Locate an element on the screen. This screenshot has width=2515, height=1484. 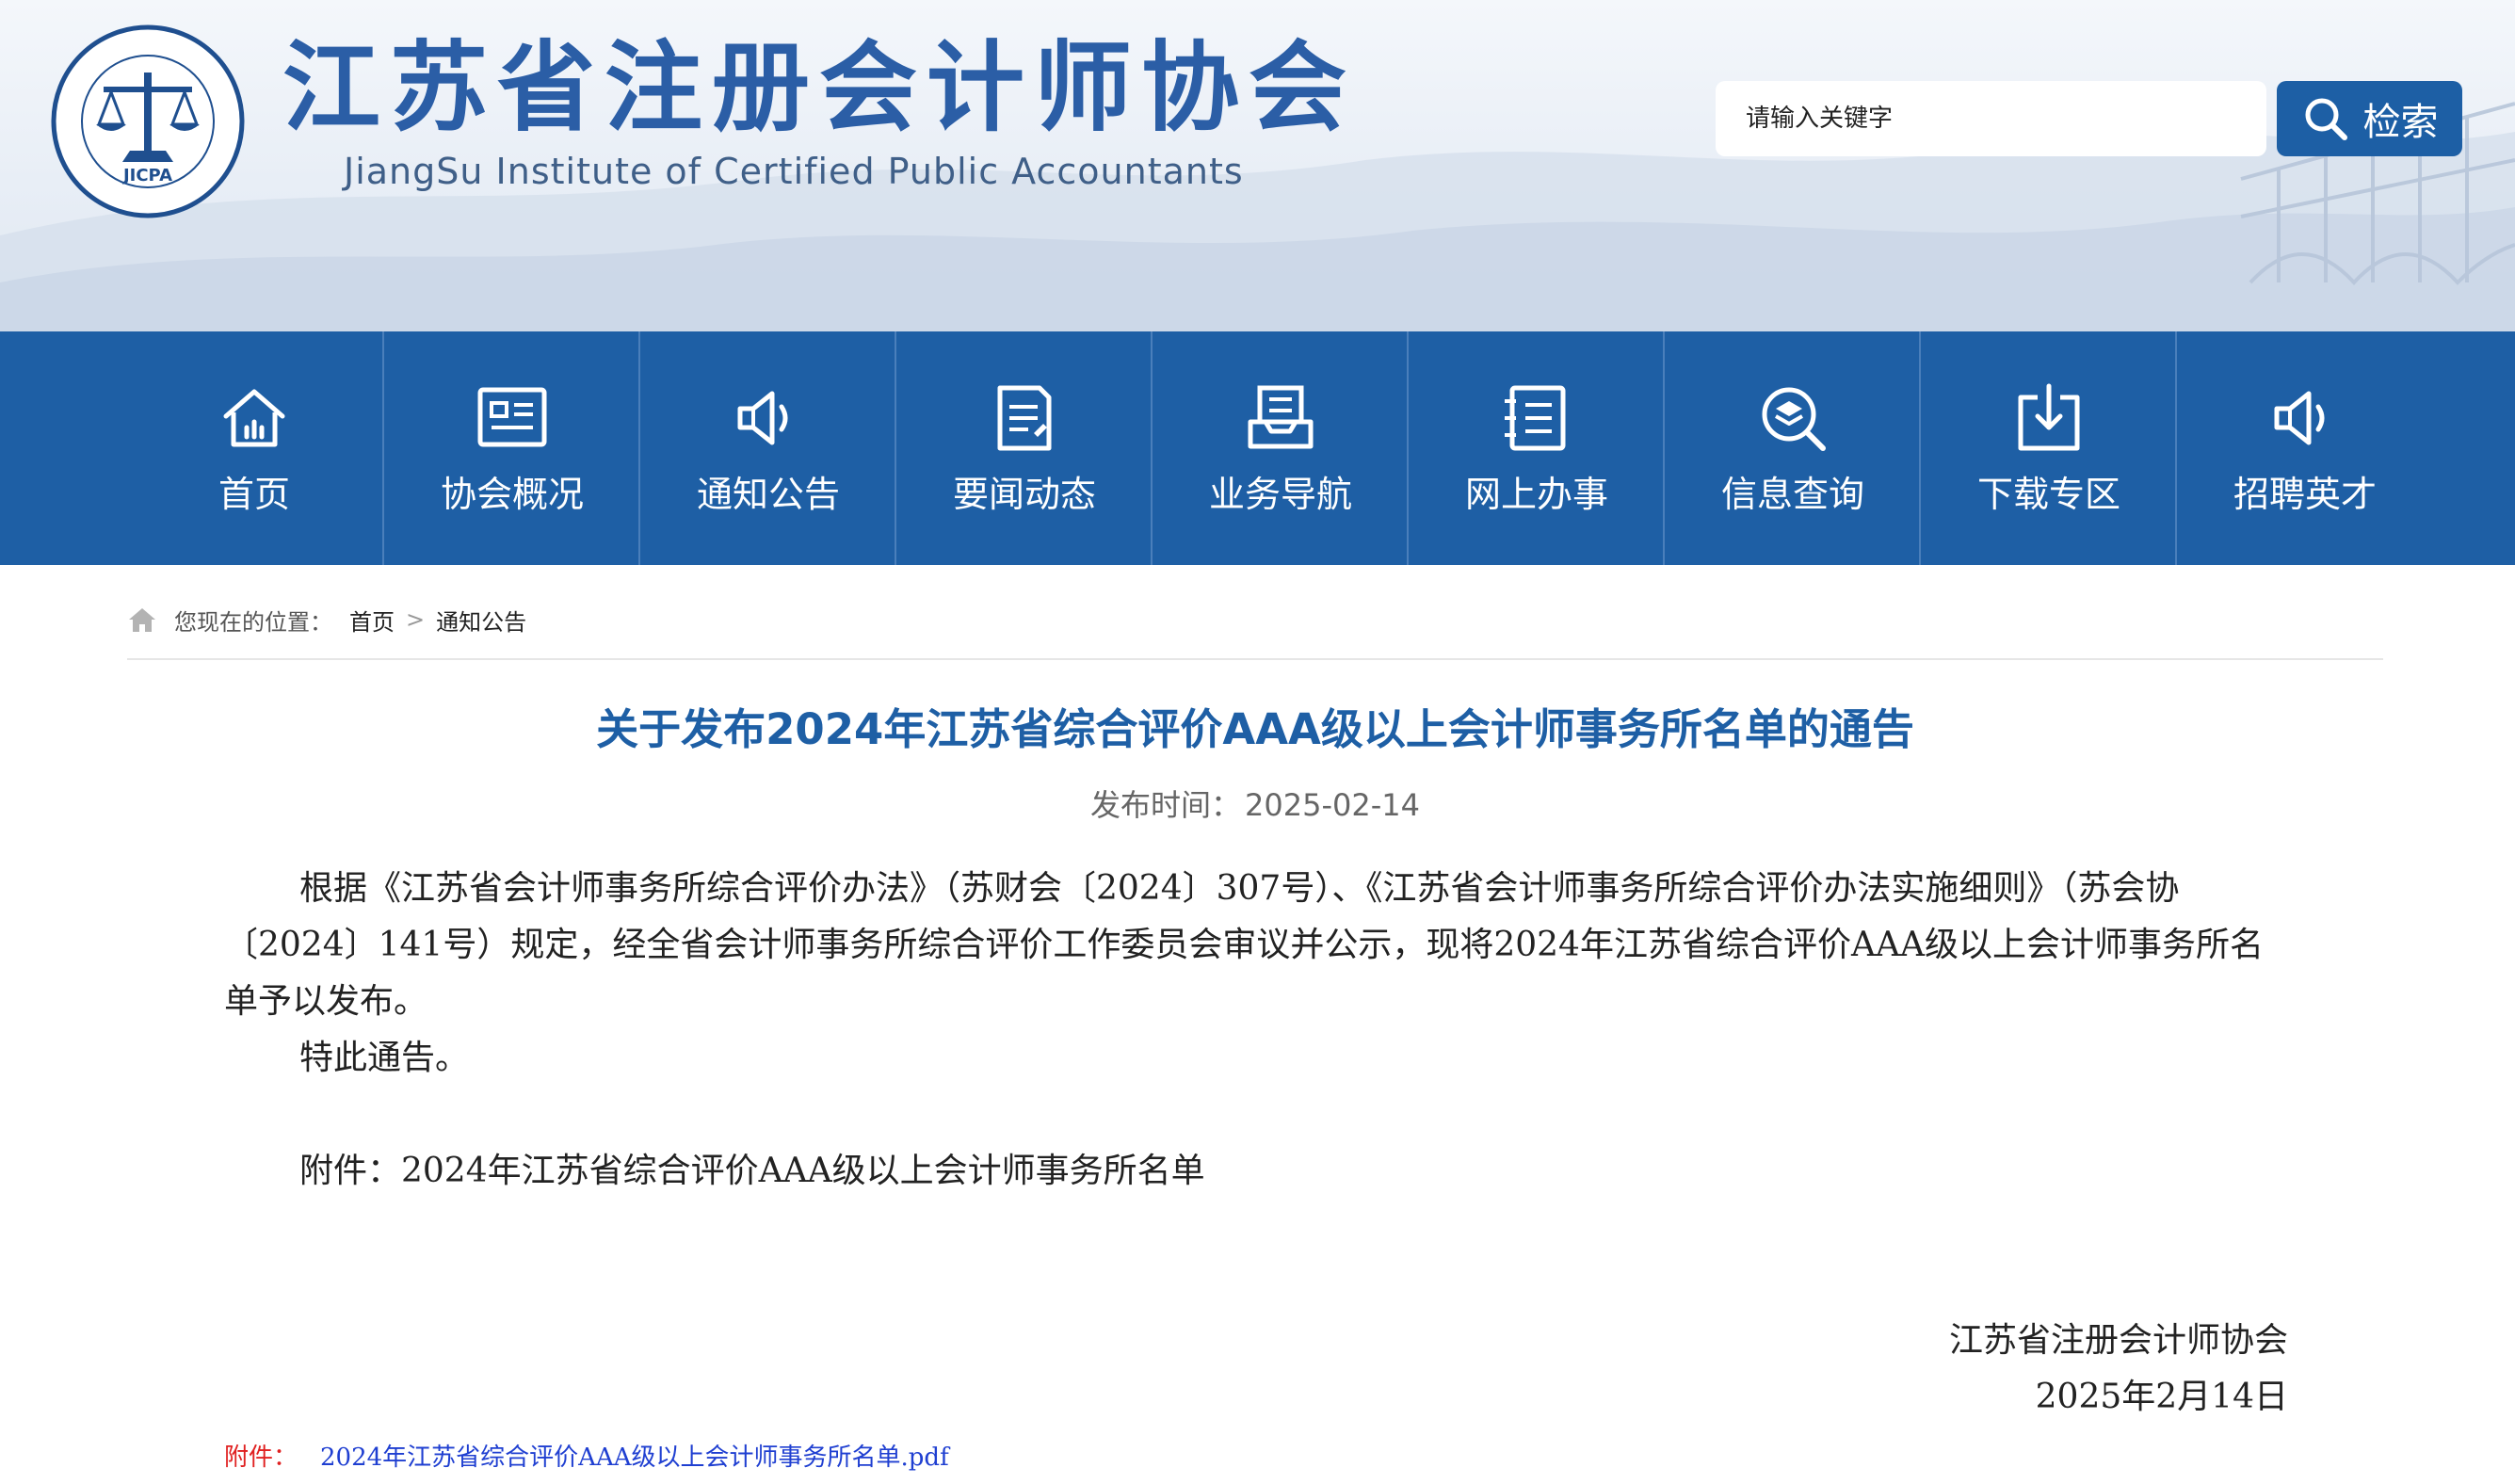
nav-item-business: 业务导航 is located at coordinates (1281, 448).